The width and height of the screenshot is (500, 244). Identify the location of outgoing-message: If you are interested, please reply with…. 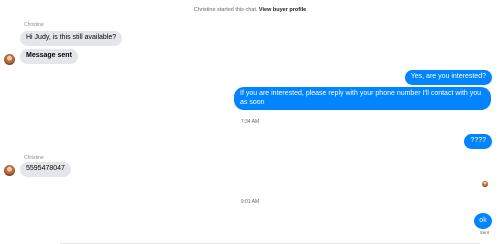
(362, 98).